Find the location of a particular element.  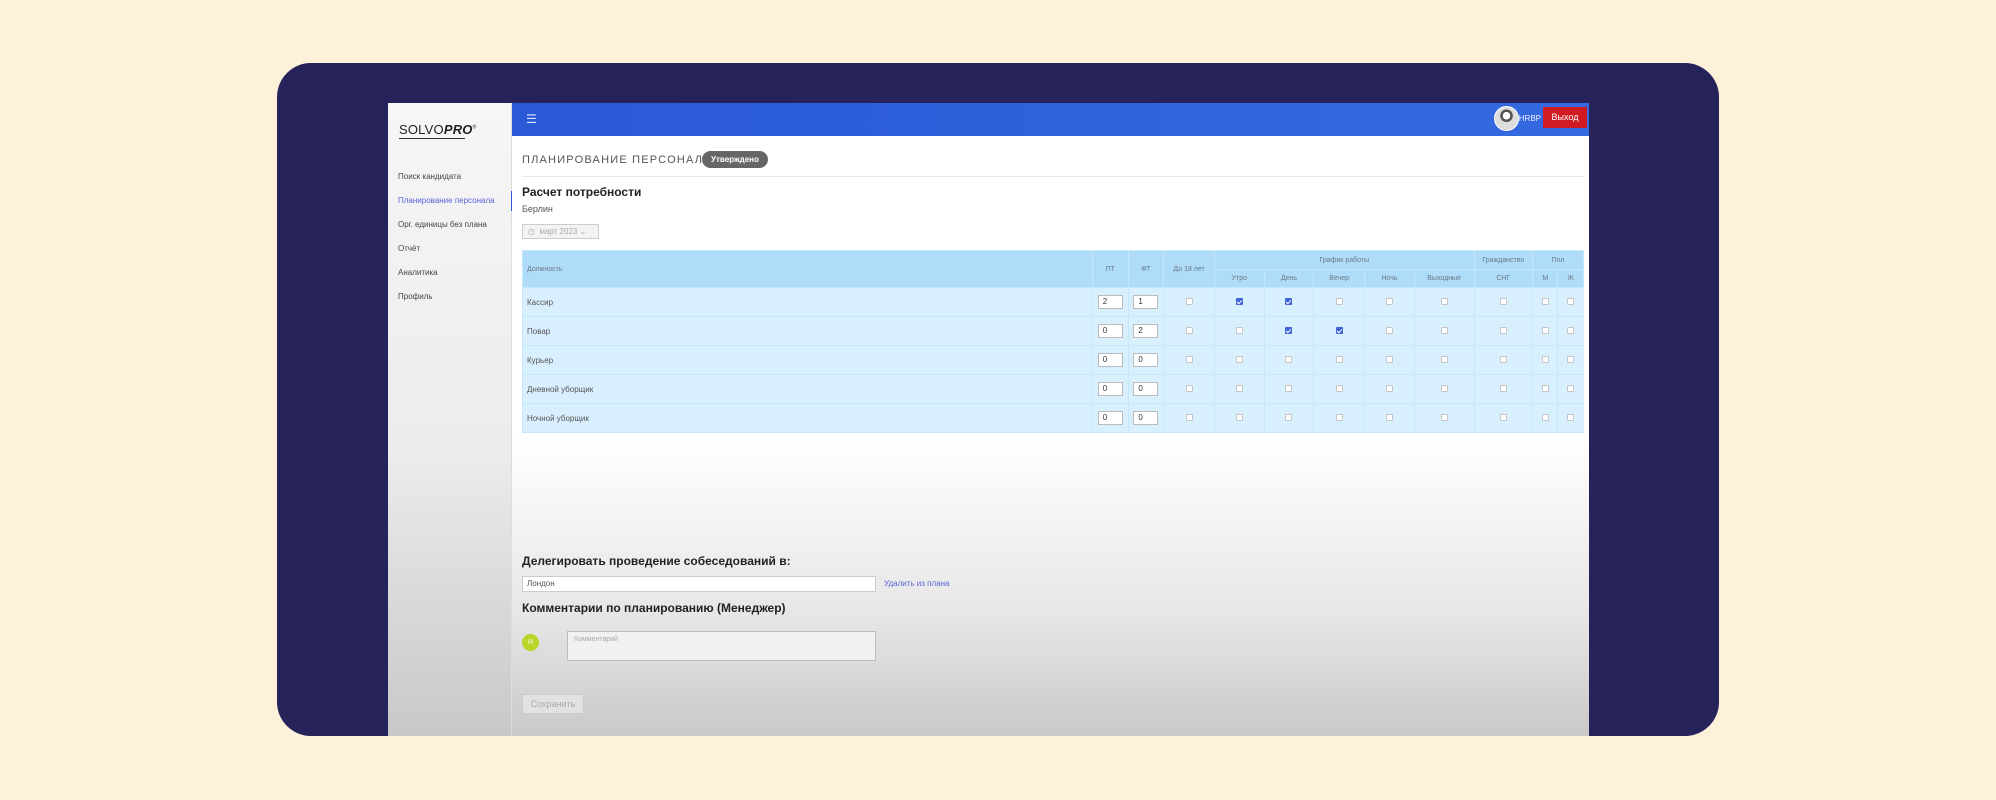

col-evening: Вечер is located at coordinates (1339, 278).